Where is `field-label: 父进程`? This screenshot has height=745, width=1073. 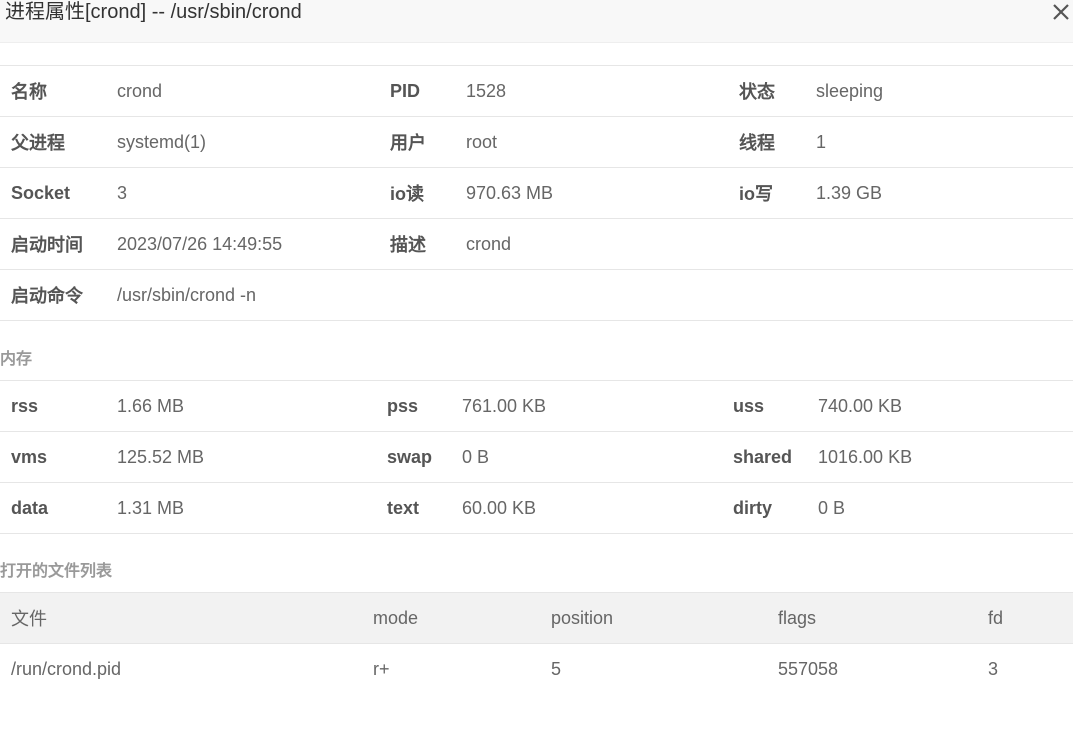 field-label: 父进程 is located at coordinates (53, 142).